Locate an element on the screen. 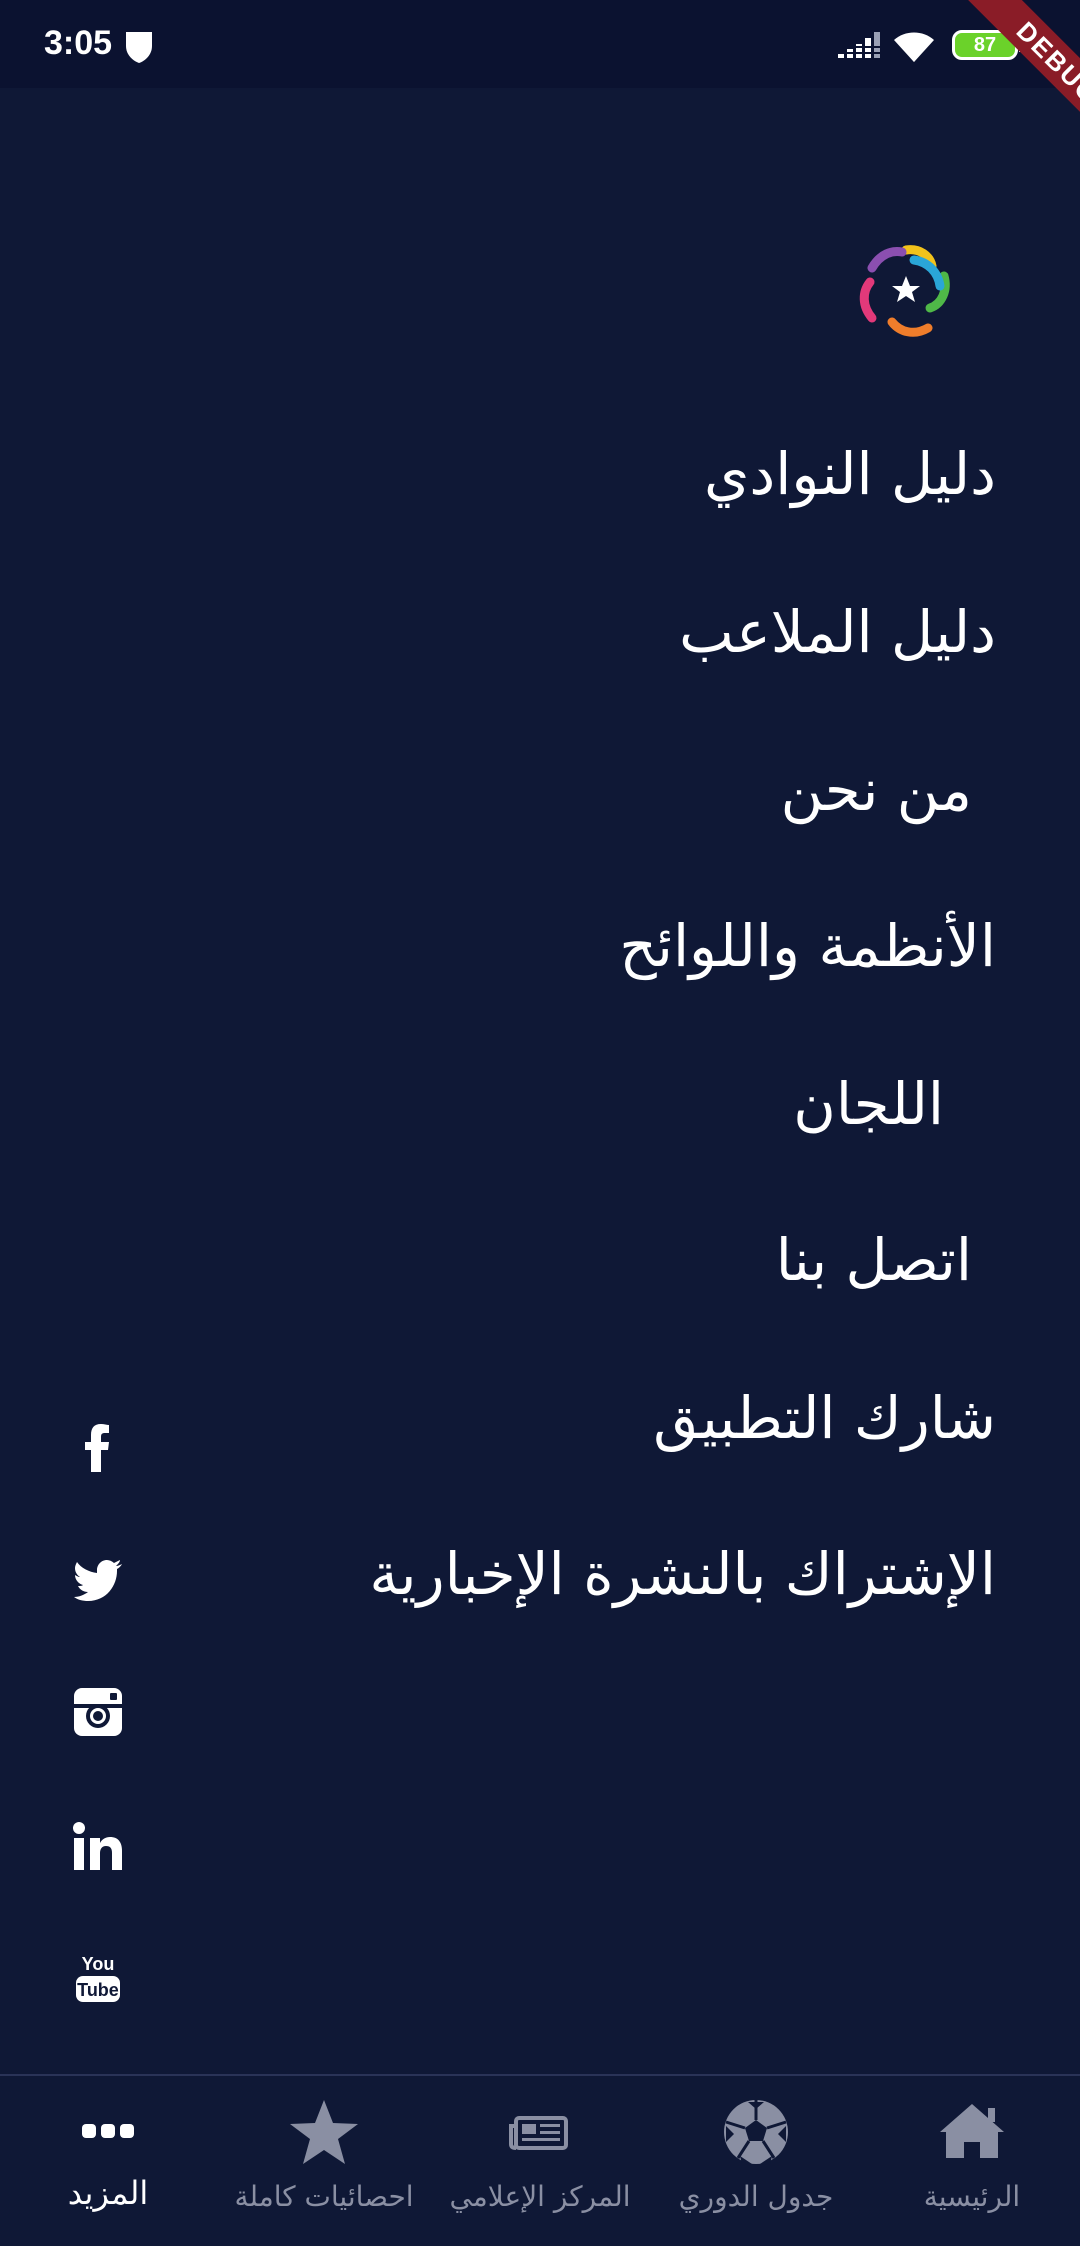  more-dots-icon is located at coordinates (108, 2131).